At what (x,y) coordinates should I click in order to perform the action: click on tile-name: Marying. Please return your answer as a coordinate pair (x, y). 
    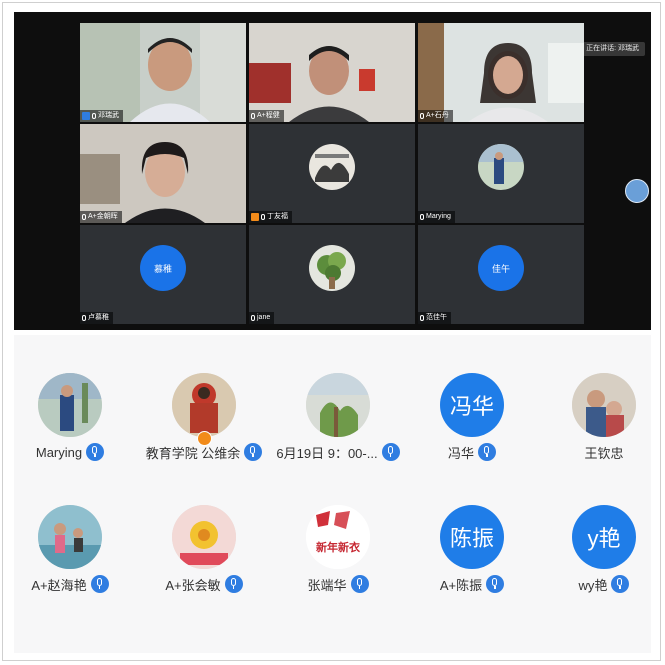
    Looking at the image, I should click on (438, 216).